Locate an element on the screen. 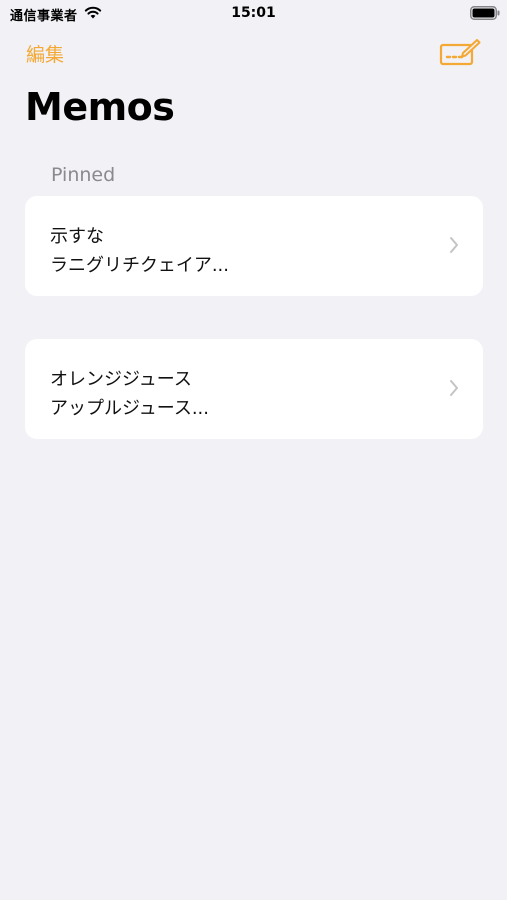 The width and height of the screenshot is (507, 900). memo-title: 示すな is located at coordinates (77, 236).